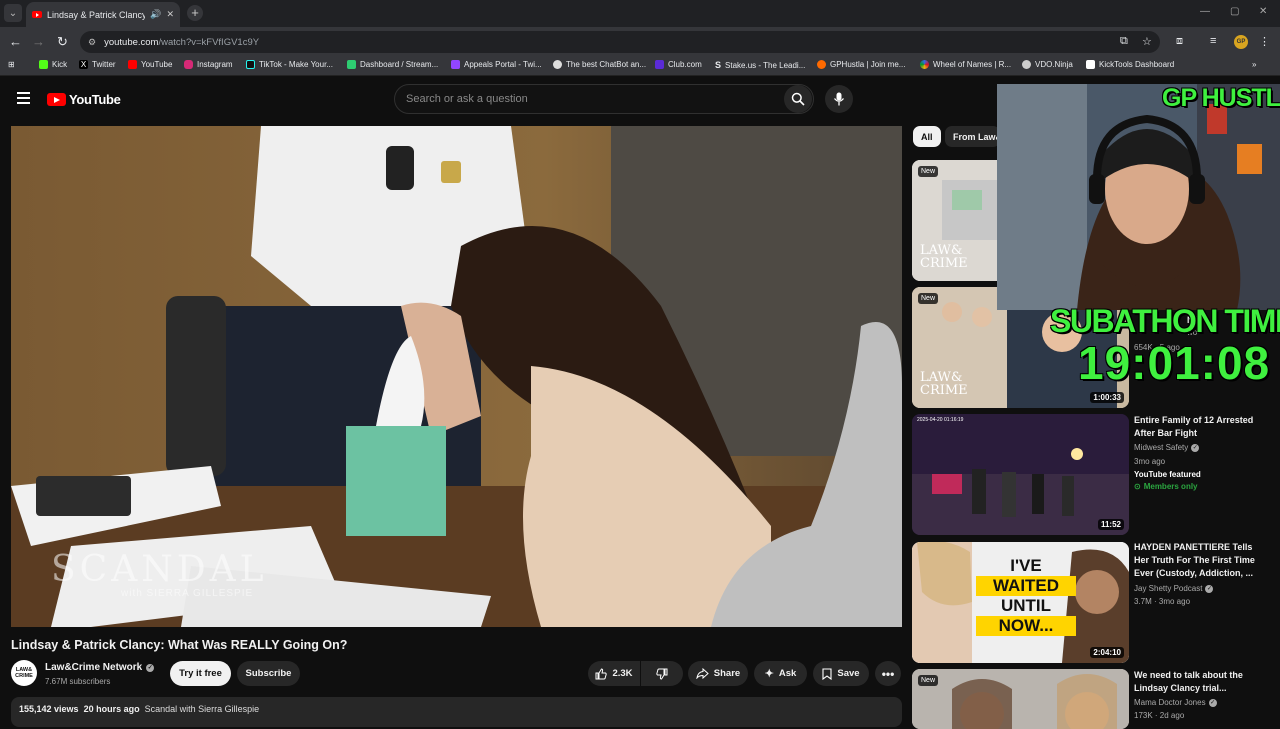 The image size is (1280, 729). What do you see at coordinates (13, 13) in the screenshot?
I see `tab-search-button: ⌄` at bounding box center [13, 13].